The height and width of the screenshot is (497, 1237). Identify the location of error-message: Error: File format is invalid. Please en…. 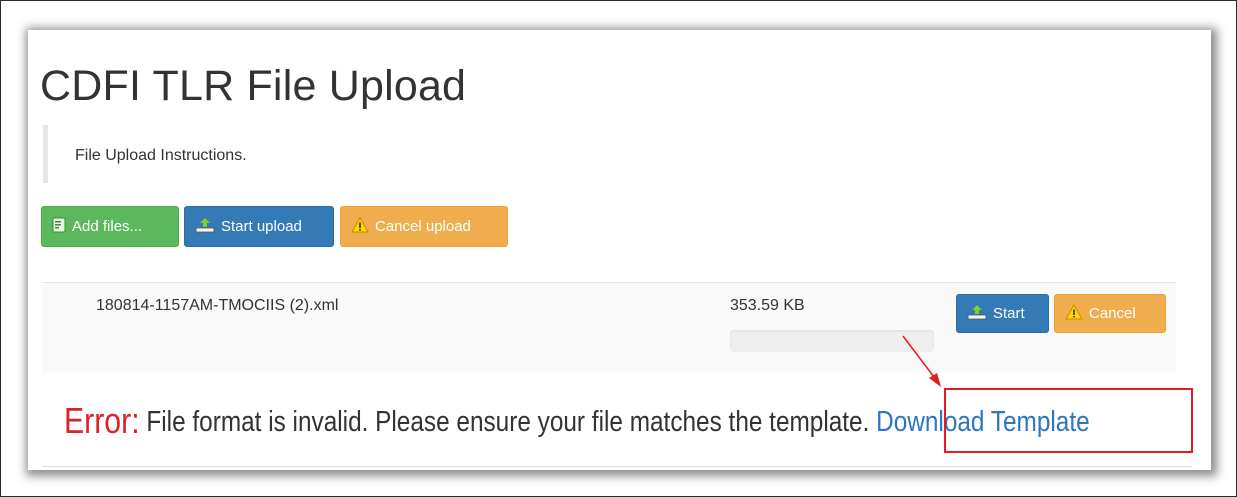
(577, 421).